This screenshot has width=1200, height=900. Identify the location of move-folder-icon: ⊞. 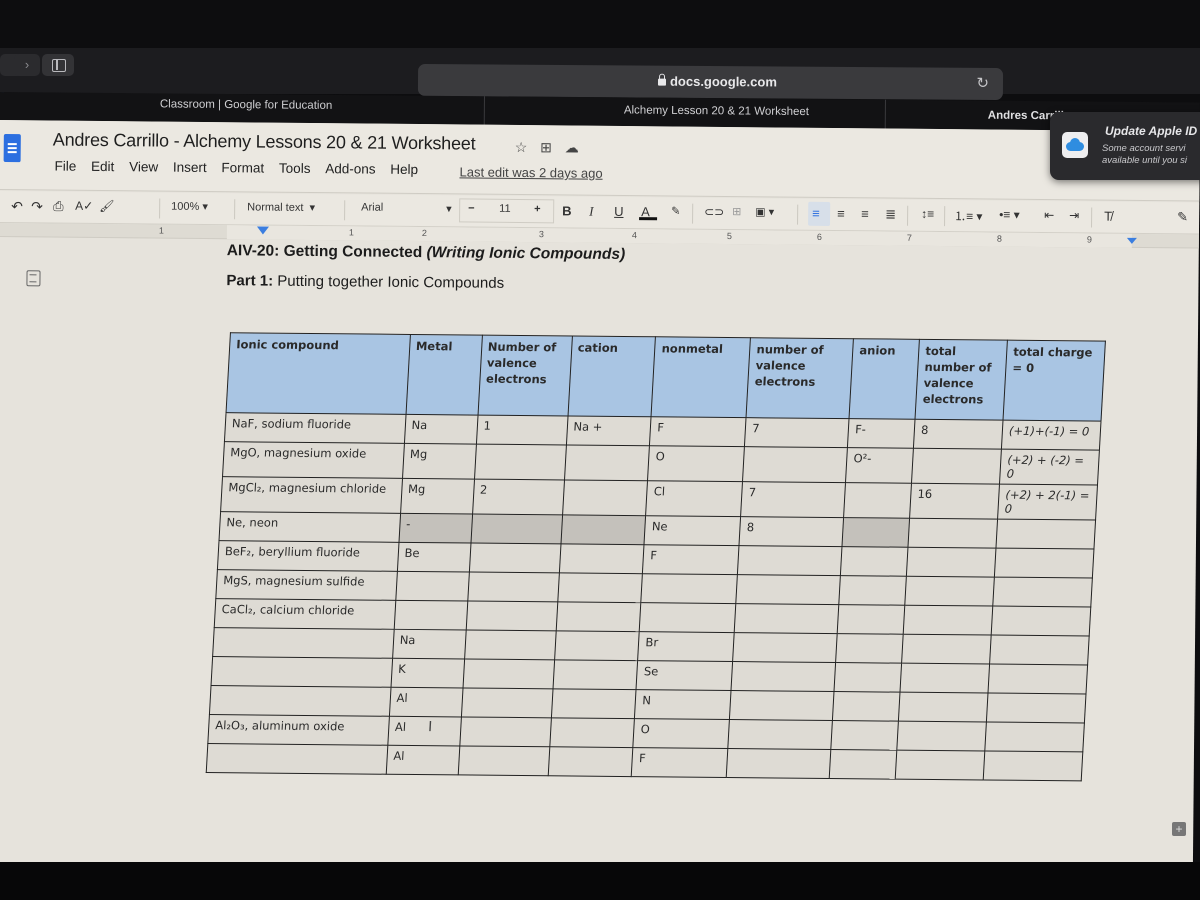
(546, 147).